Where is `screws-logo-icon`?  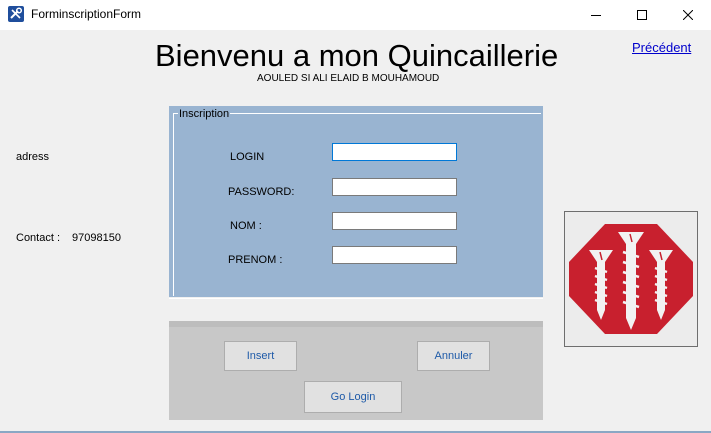
screws-logo-icon is located at coordinates (631, 281).